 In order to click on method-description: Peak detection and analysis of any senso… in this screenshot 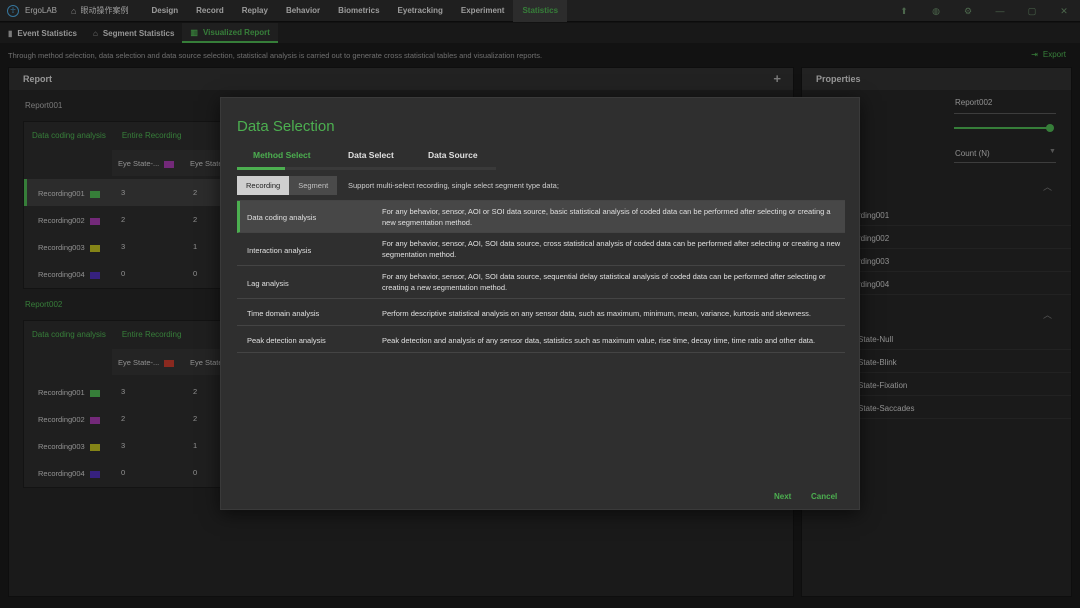, I will do `click(599, 340)`.